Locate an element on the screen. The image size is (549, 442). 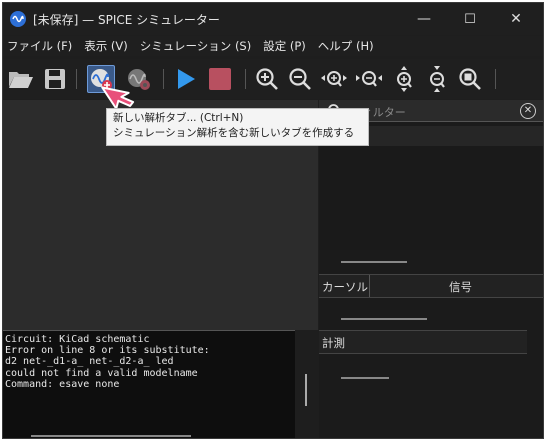
tooltip-title: 新しい解析タブ... (Ctrl+N) is located at coordinates (178, 118).